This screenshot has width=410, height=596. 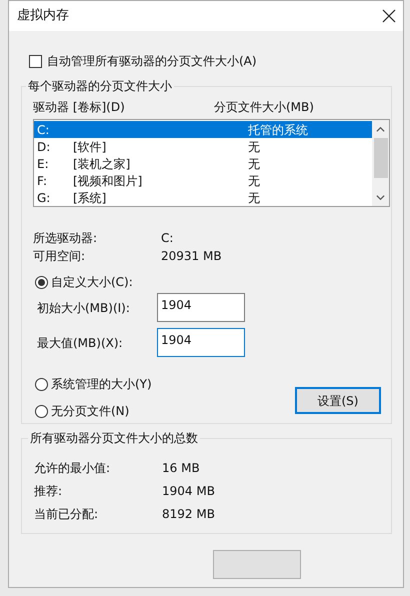 What do you see at coordinates (114, 438) in the screenshot?
I see `group-title: 所有驱动器分页文件大小的总数` at bounding box center [114, 438].